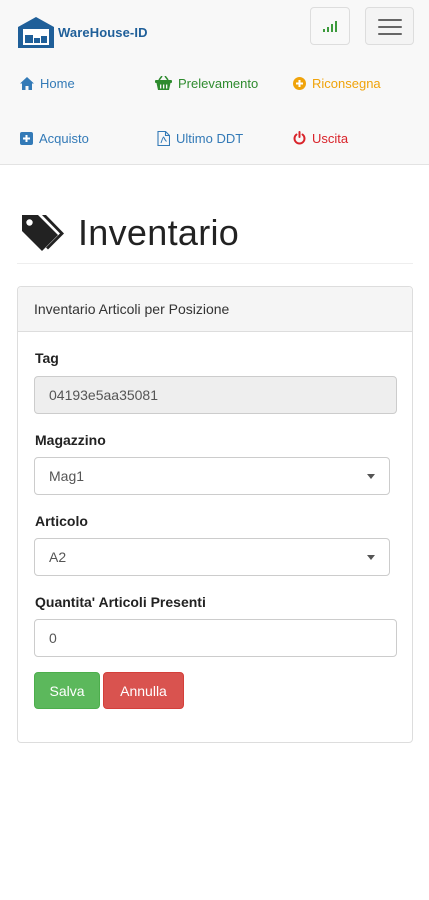 This screenshot has height=900, width=429. Describe the element at coordinates (27, 83) in the screenshot. I see `home-icon` at that location.